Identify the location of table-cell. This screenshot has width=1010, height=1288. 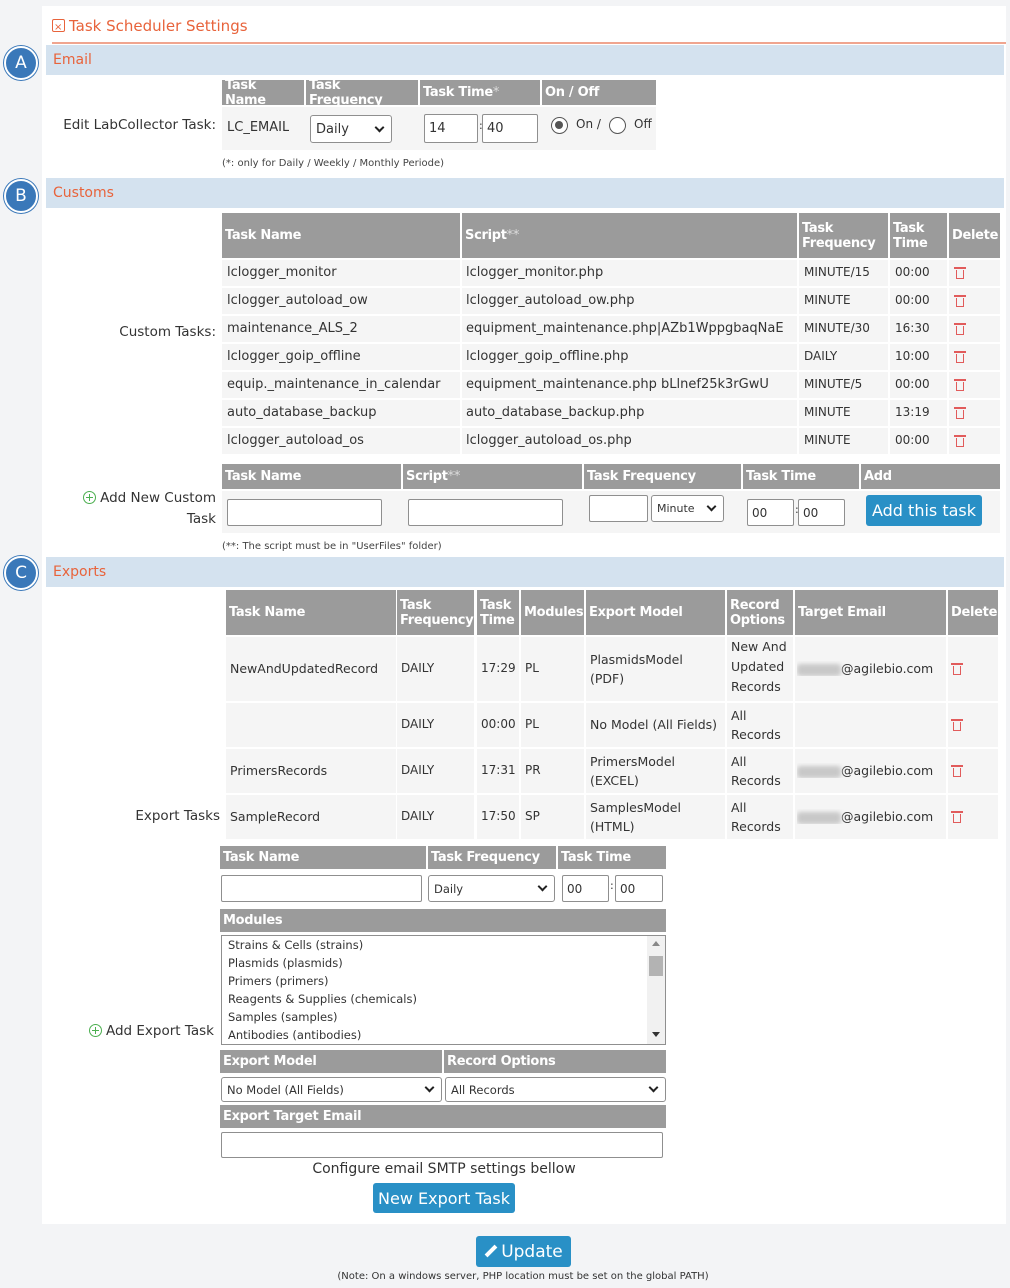
(311, 725).